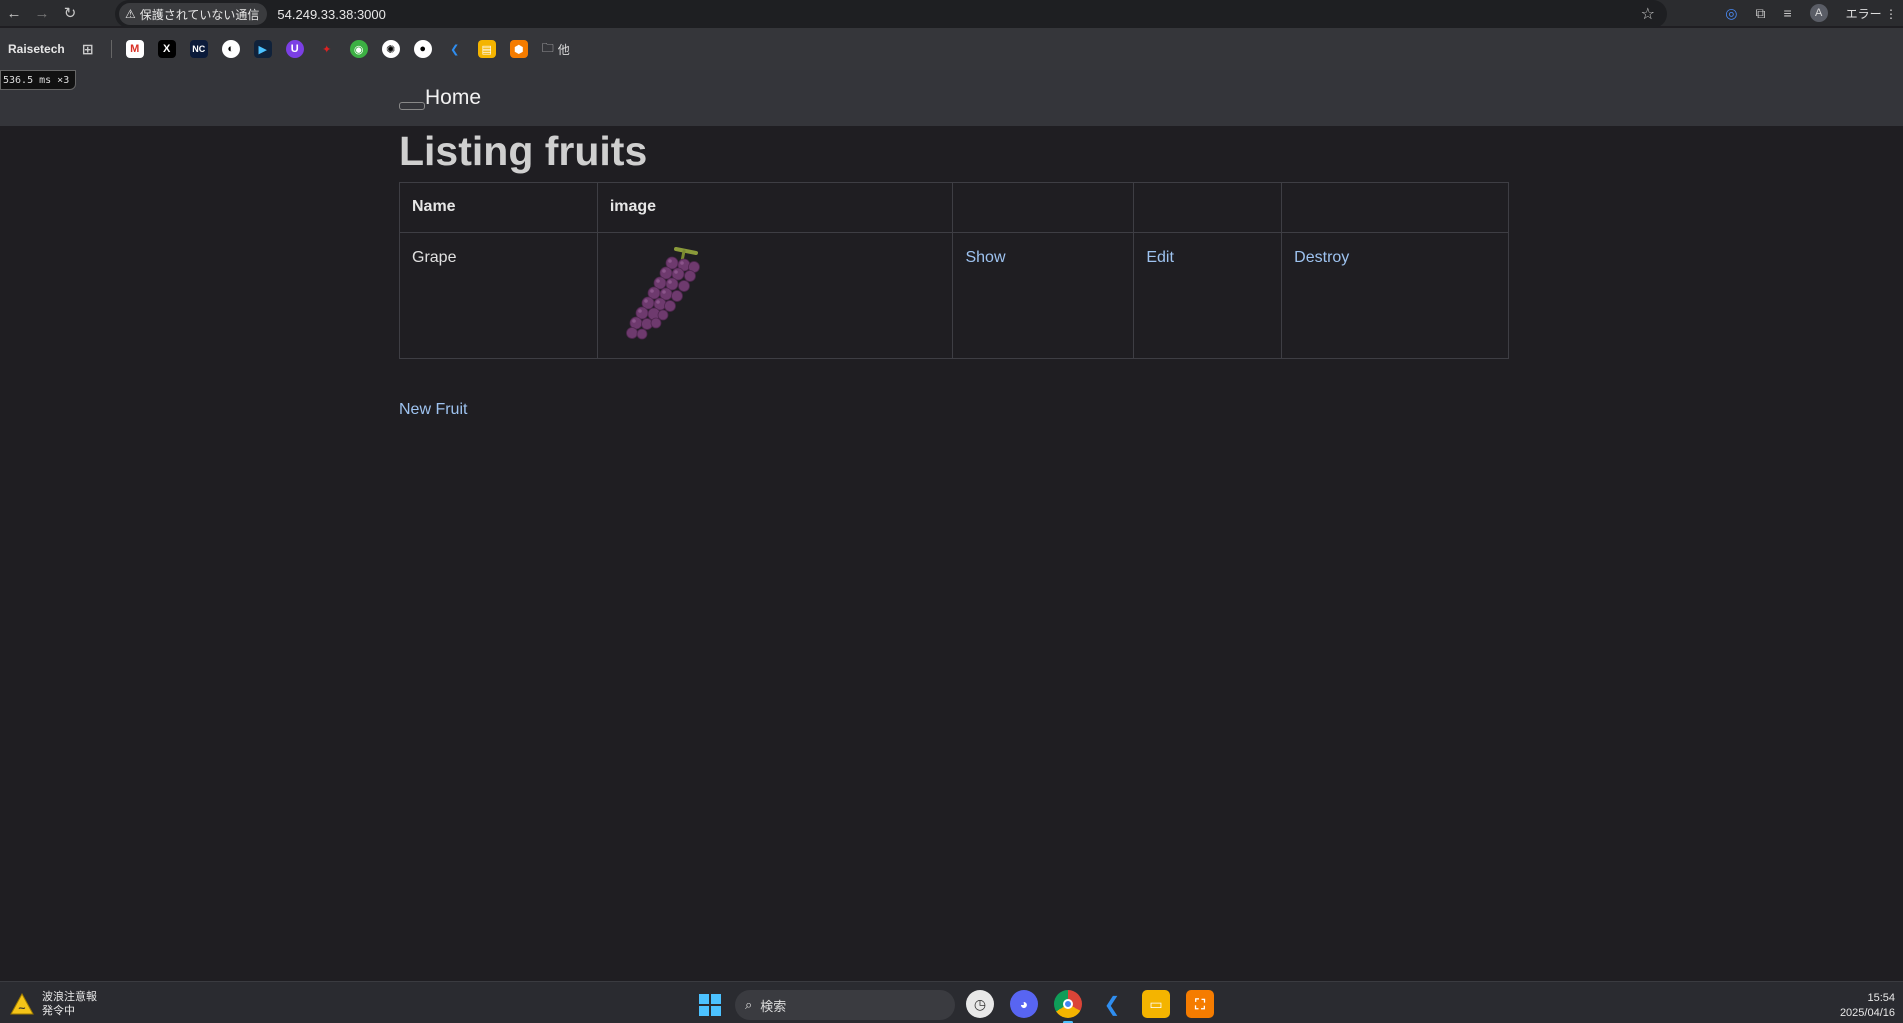  What do you see at coordinates (1648, 14) in the screenshot?
I see `bookmark-star-icon: ☆` at bounding box center [1648, 14].